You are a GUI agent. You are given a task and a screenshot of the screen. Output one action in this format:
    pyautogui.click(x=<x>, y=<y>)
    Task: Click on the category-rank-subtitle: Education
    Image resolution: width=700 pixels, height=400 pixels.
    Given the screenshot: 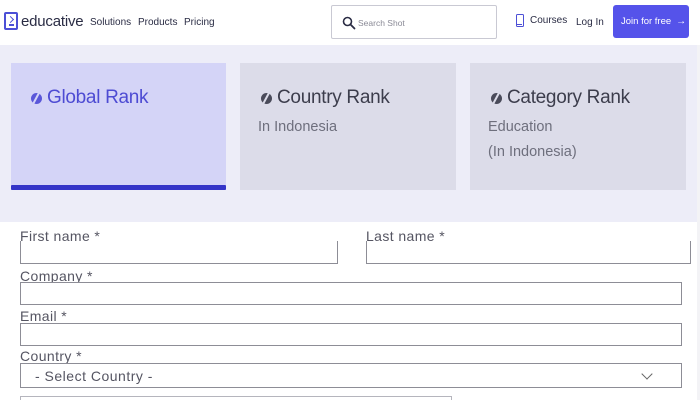 What is the action you would take?
    pyautogui.click(x=520, y=127)
    